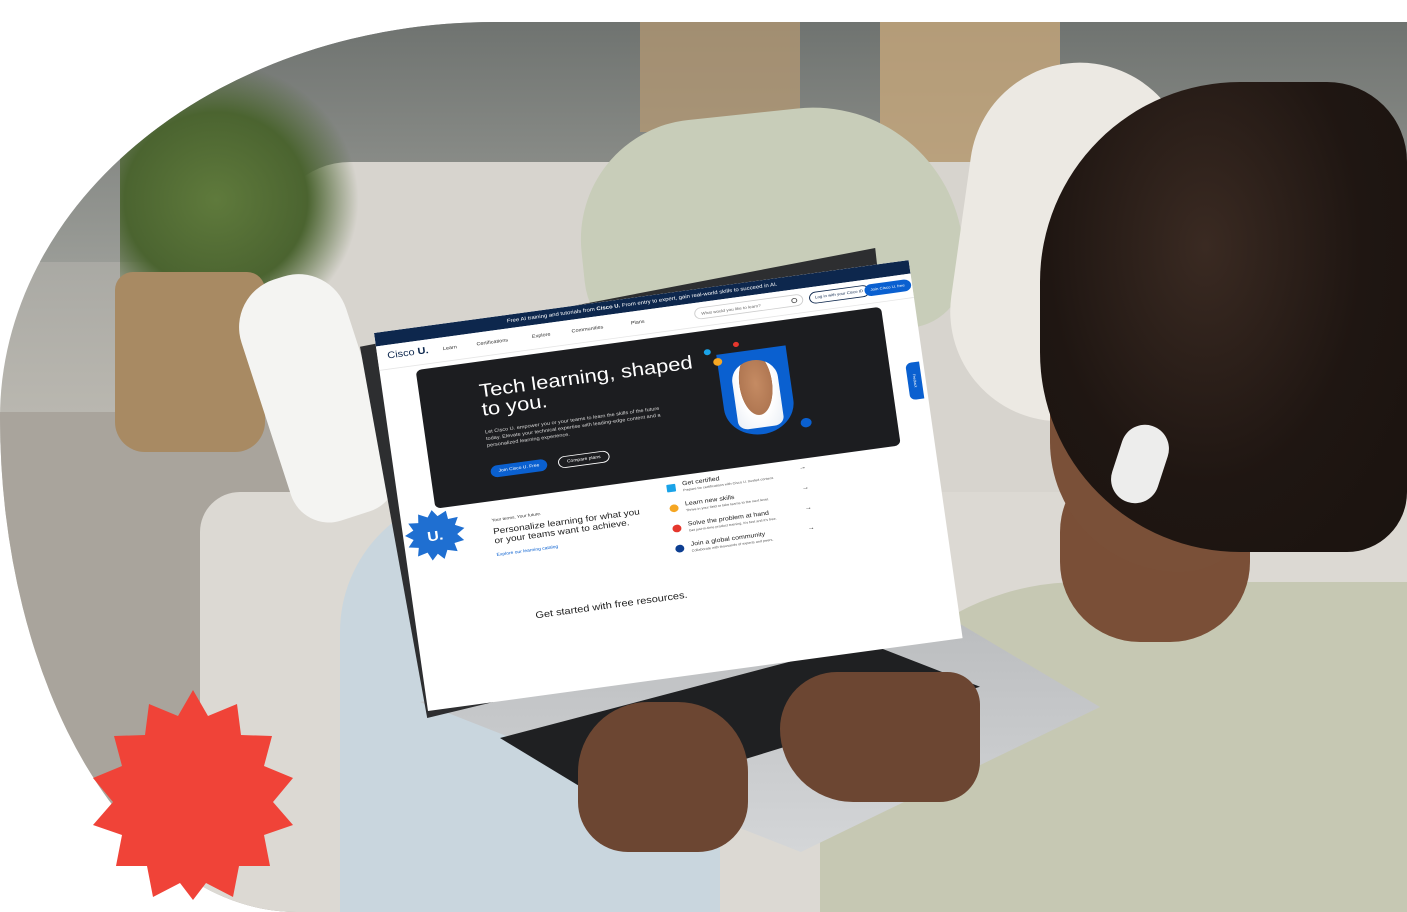 The width and height of the screenshot is (1407, 912). Describe the element at coordinates (730, 309) in the screenshot. I see `search-placeholder: What would you like to learn?` at that location.